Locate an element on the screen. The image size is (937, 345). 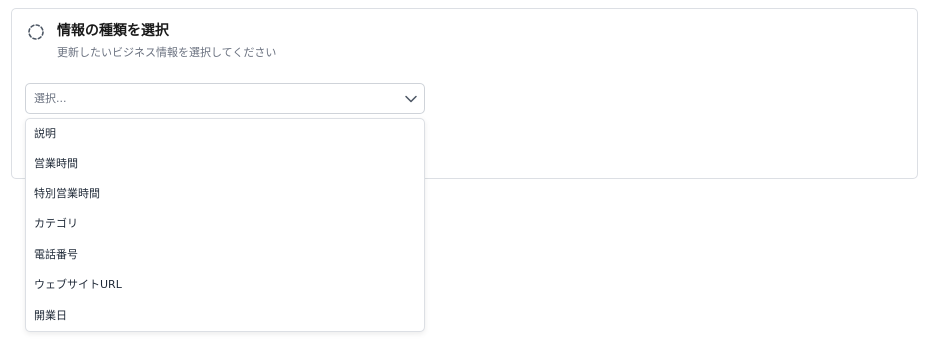
option-phone-number: 電話番号 is located at coordinates (225, 255).